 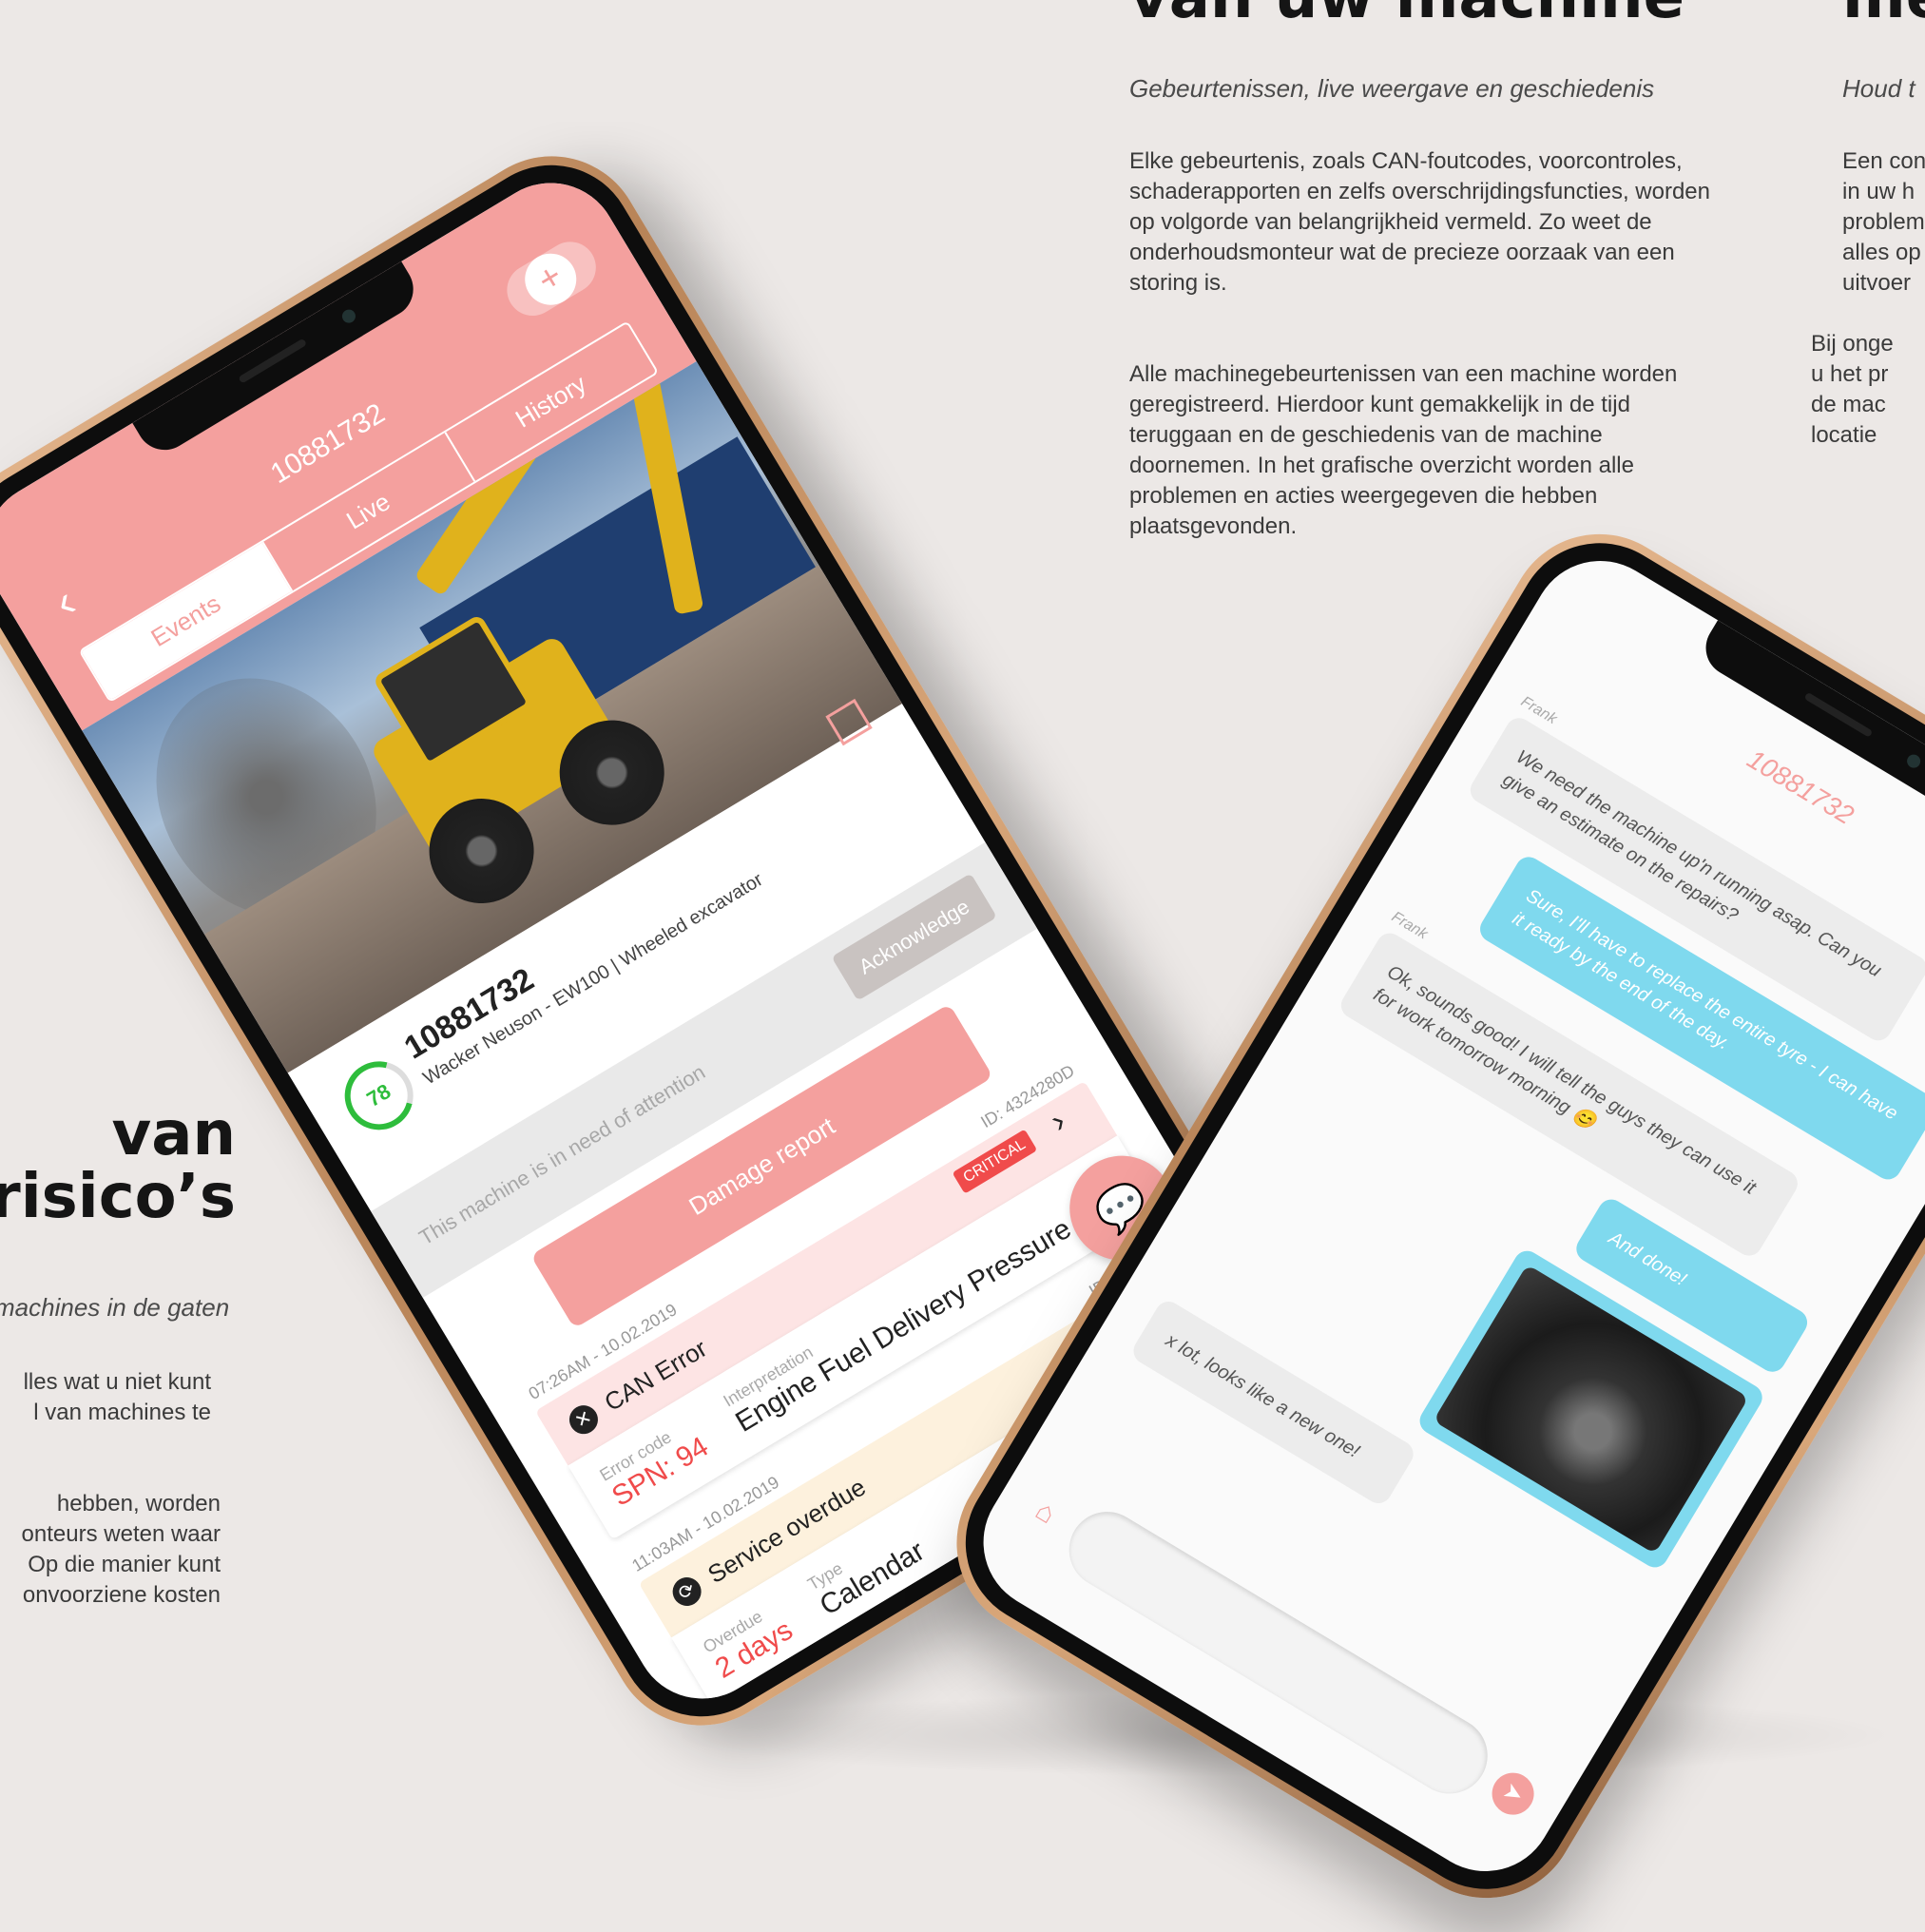 What do you see at coordinates (1513, 1794) in the screenshot?
I see `send-icon: ➤` at bounding box center [1513, 1794].